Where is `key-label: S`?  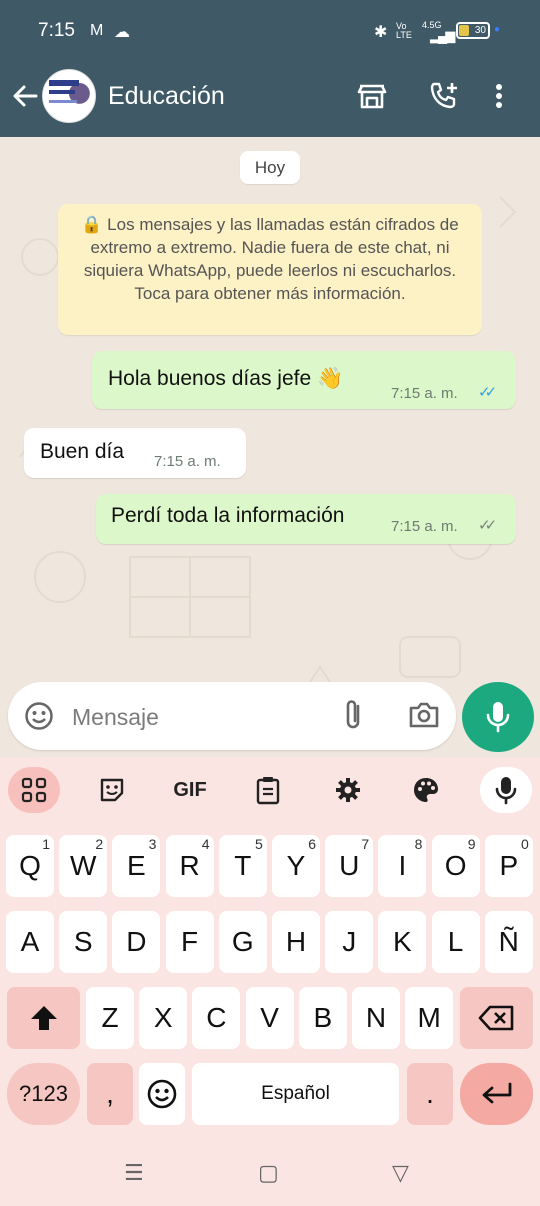
key-label: S is located at coordinates (83, 941).